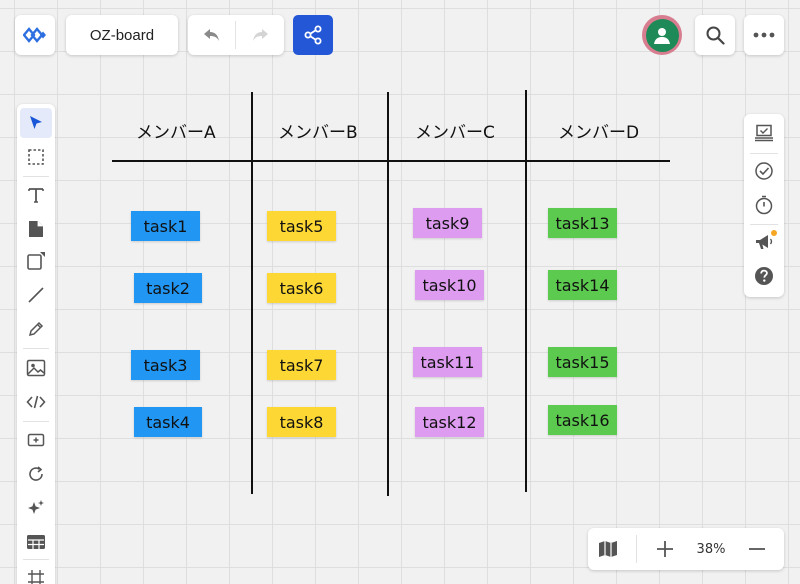  I want to click on redo-icon, so click(260, 35).